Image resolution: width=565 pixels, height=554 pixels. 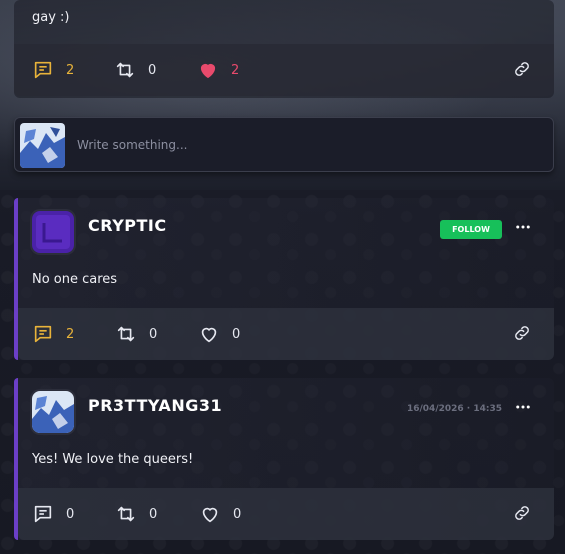 I want to click on comment-button: 0, so click(x=53, y=514).